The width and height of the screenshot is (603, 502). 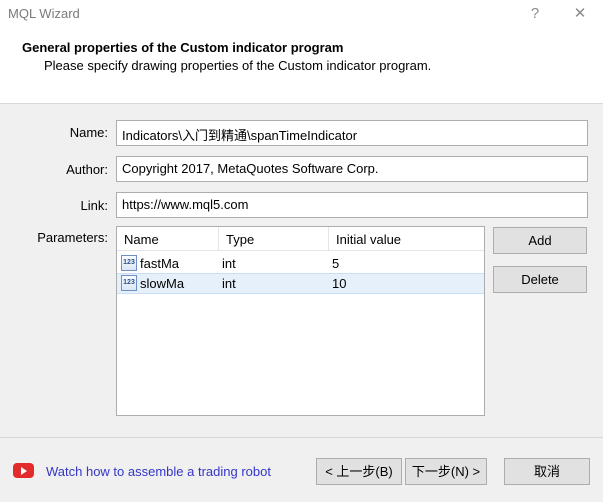 What do you see at coordinates (580, 14) in the screenshot?
I see `close-button: ✕` at bounding box center [580, 14].